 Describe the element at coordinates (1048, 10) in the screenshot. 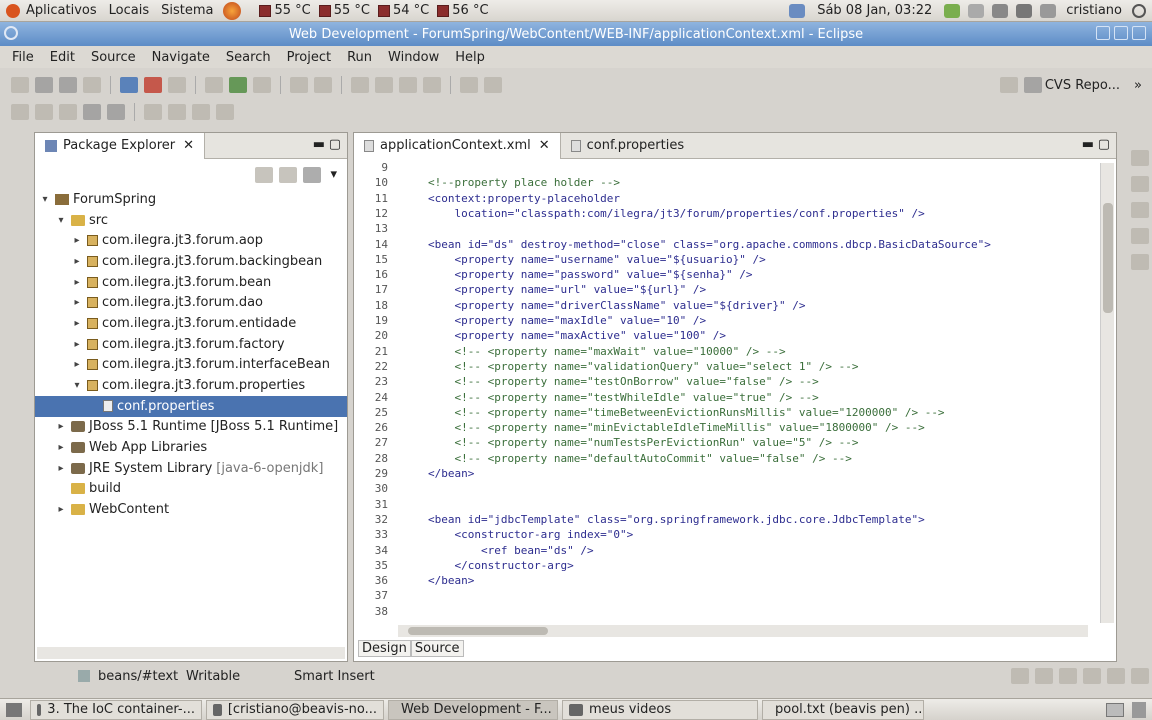

I see `battery-icon` at that location.